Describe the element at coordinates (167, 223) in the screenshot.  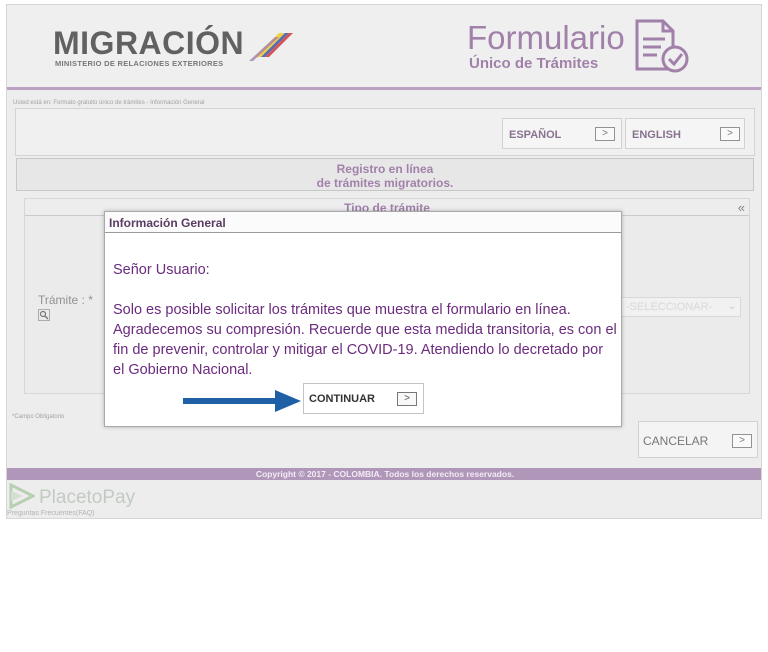
I see `modal-title: Información General` at that location.